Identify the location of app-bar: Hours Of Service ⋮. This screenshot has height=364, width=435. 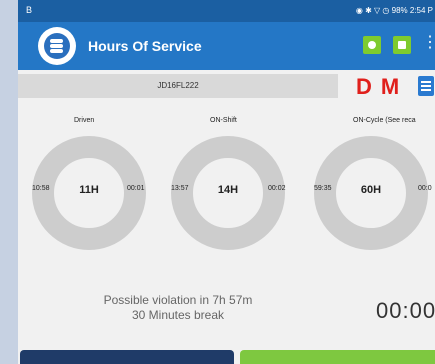
(226, 46).